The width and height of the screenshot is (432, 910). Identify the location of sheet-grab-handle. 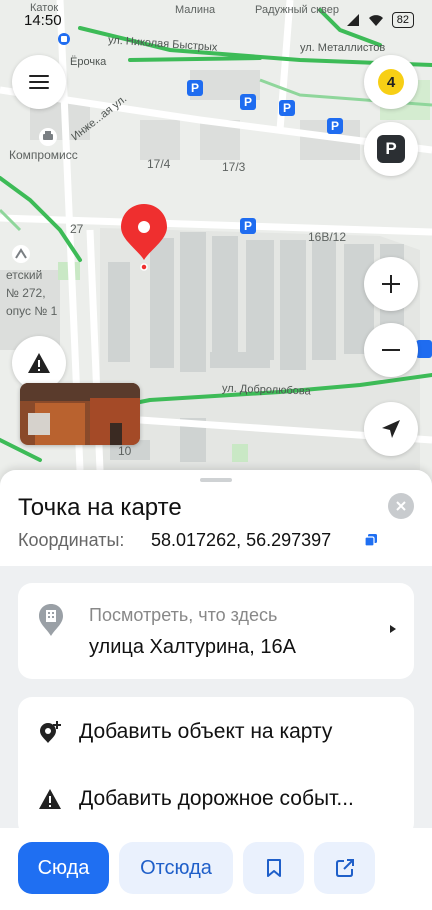
(216, 480).